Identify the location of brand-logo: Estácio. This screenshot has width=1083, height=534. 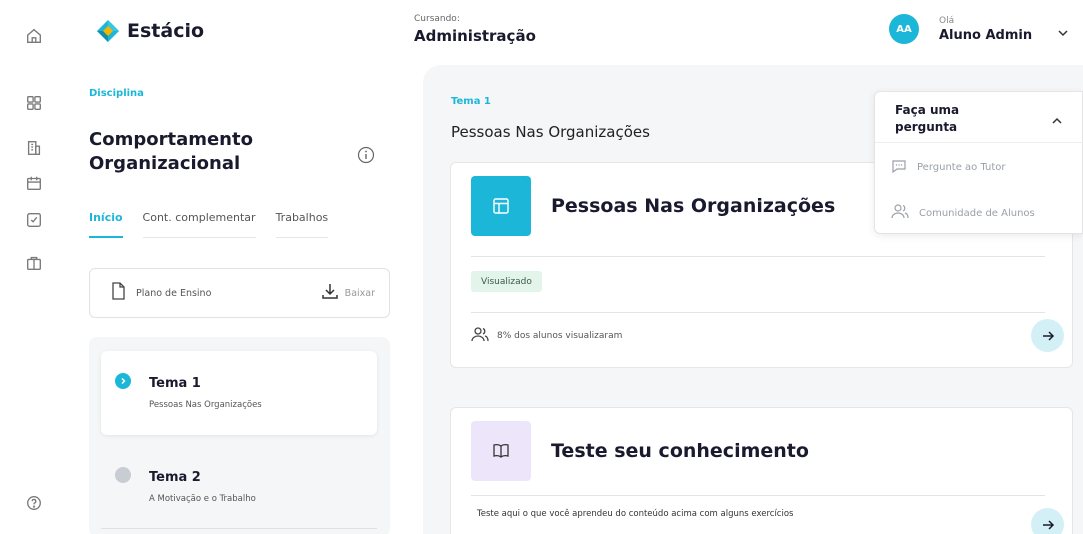
(149, 31).